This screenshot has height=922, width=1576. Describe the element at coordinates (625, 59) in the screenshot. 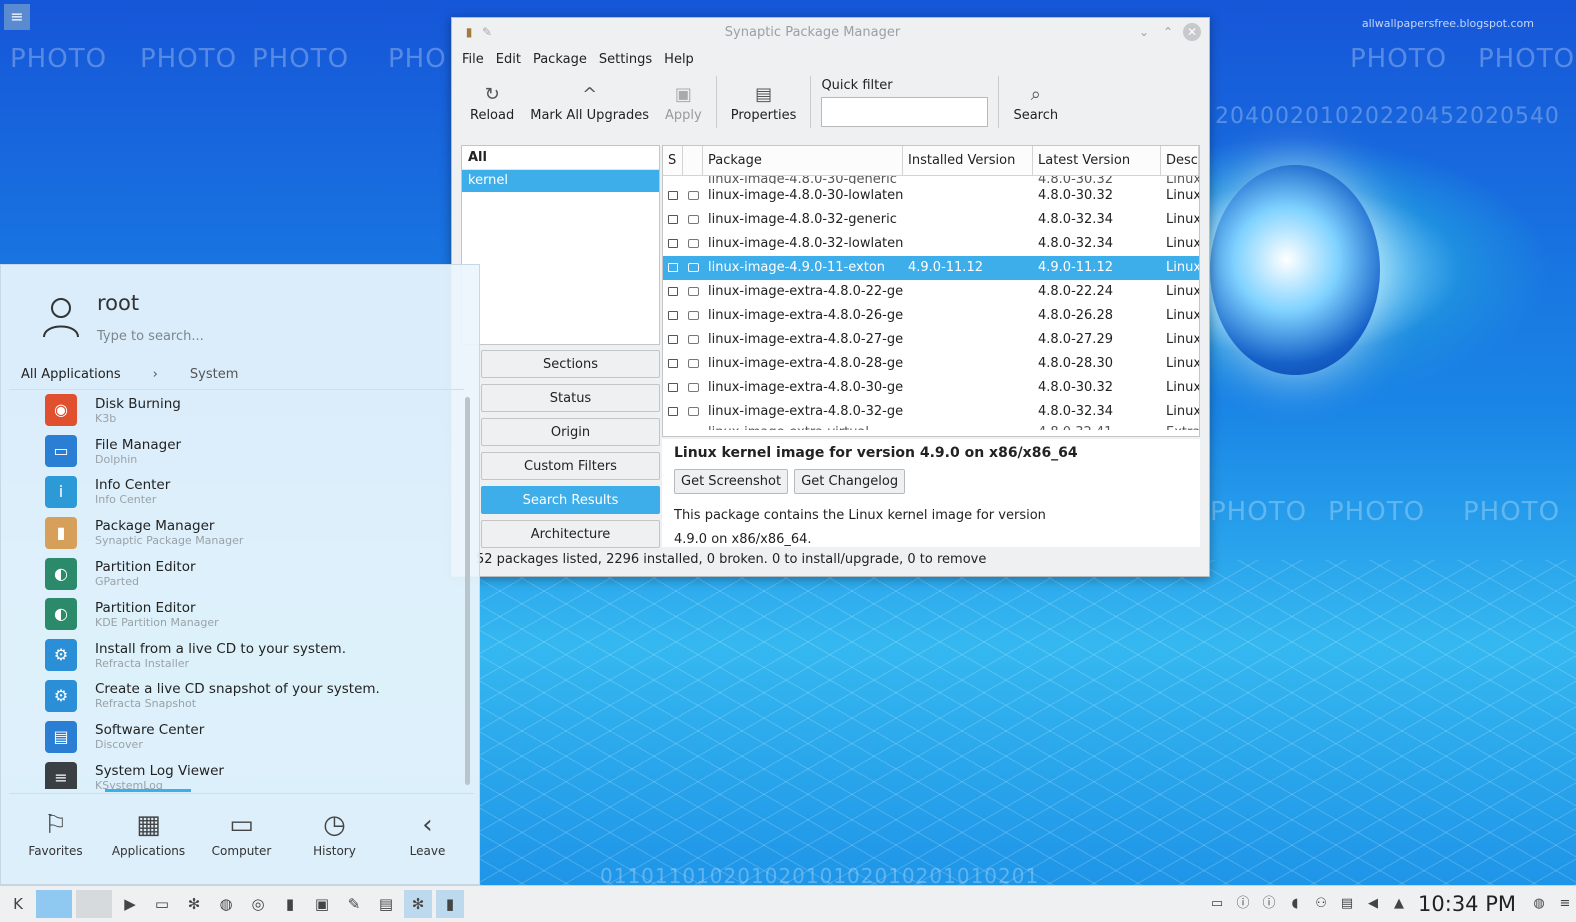

I see `menu-settings: Settings` at that location.